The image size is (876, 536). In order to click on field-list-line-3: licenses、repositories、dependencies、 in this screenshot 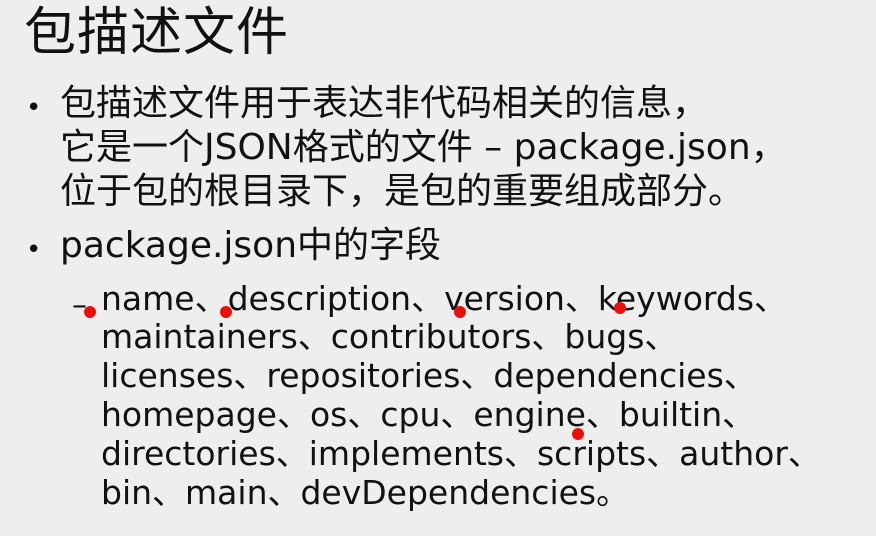, I will do `click(429, 375)`.